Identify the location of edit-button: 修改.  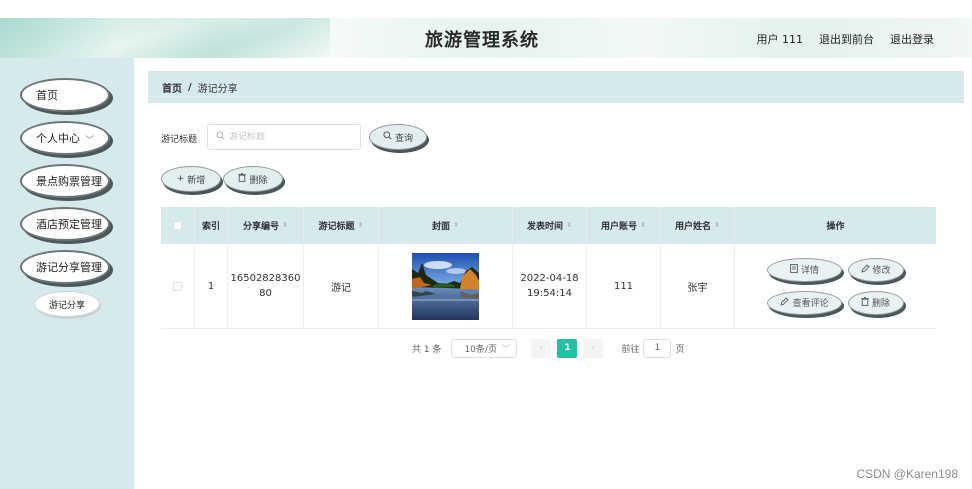
(875, 269).